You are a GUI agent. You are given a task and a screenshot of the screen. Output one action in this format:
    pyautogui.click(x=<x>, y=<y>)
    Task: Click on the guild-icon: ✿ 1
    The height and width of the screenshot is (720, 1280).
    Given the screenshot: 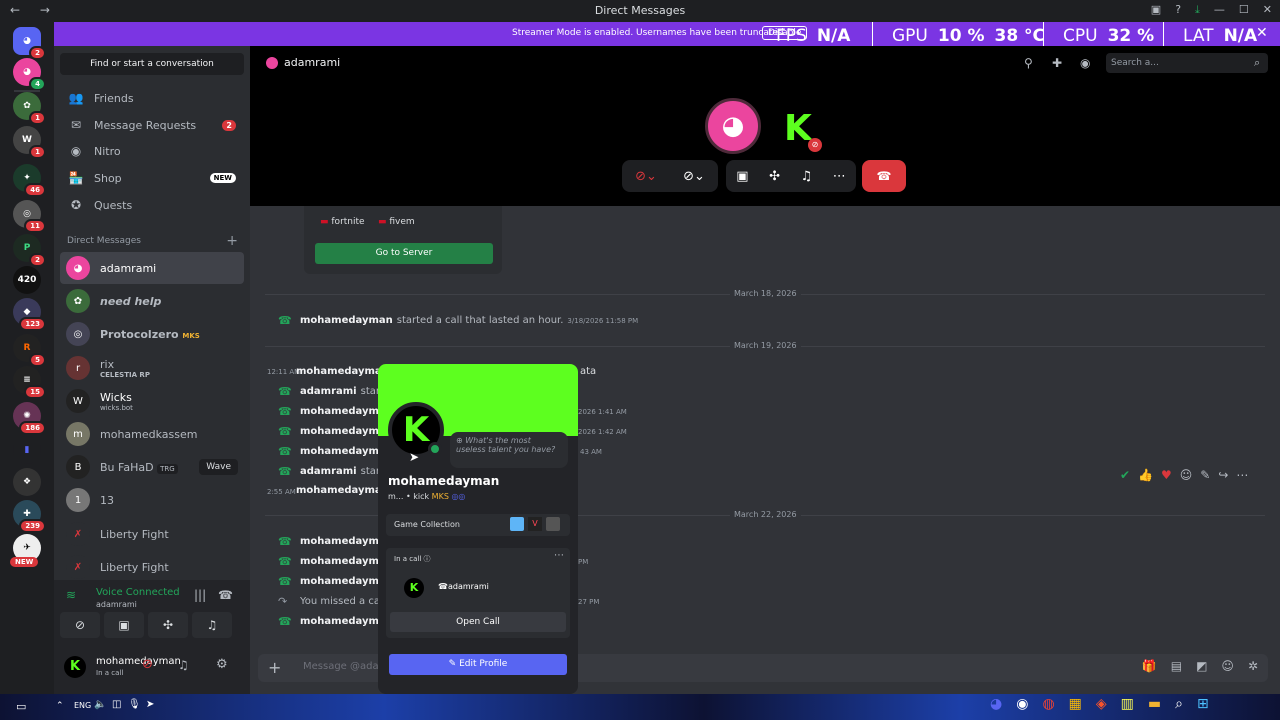 What is the action you would take?
    pyautogui.click(x=29, y=108)
    